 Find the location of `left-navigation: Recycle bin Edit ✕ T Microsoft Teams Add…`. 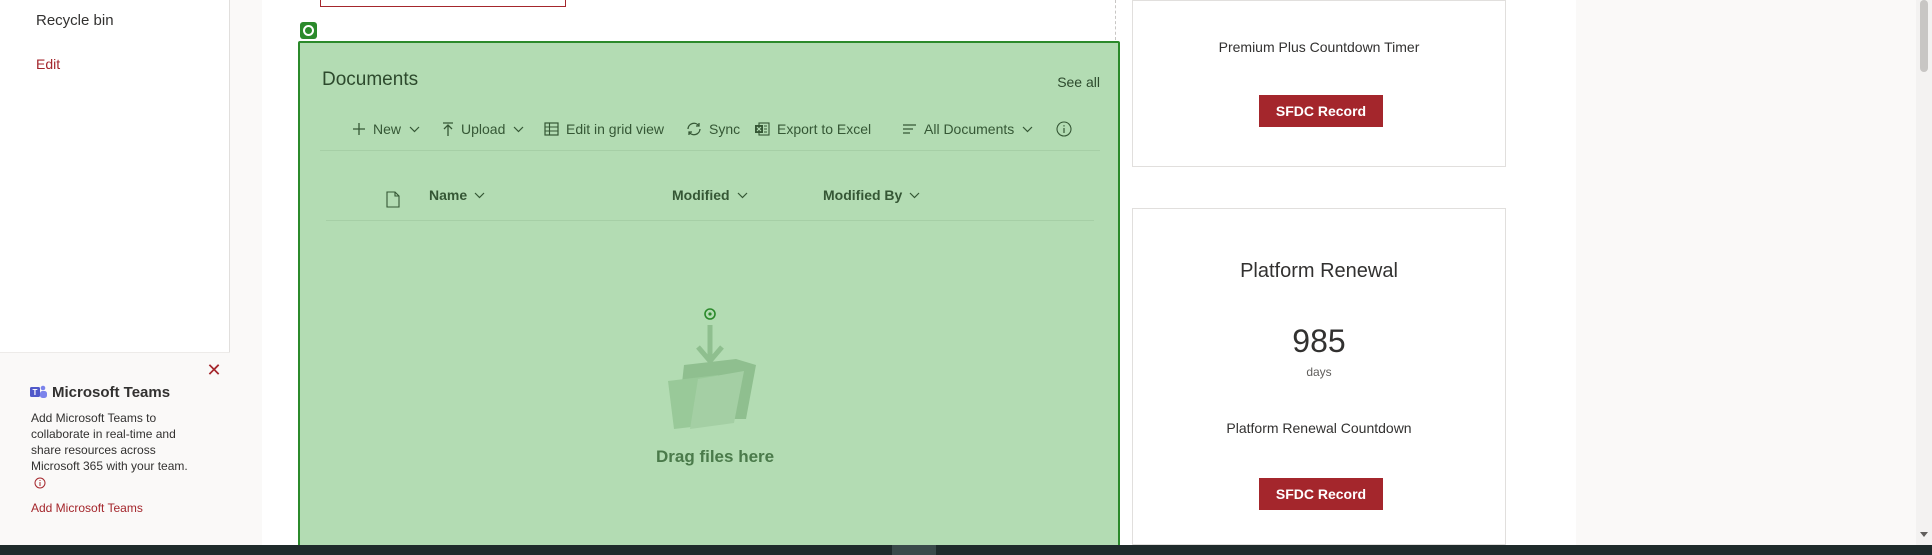

left-navigation: Recycle bin Edit ✕ T Microsoft Teams Add… is located at coordinates (115, 272).